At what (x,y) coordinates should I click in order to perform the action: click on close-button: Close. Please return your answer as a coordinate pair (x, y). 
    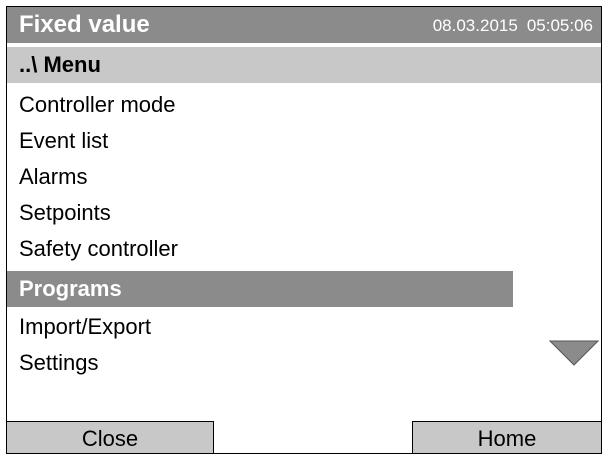
    Looking at the image, I should click on (110, 437).